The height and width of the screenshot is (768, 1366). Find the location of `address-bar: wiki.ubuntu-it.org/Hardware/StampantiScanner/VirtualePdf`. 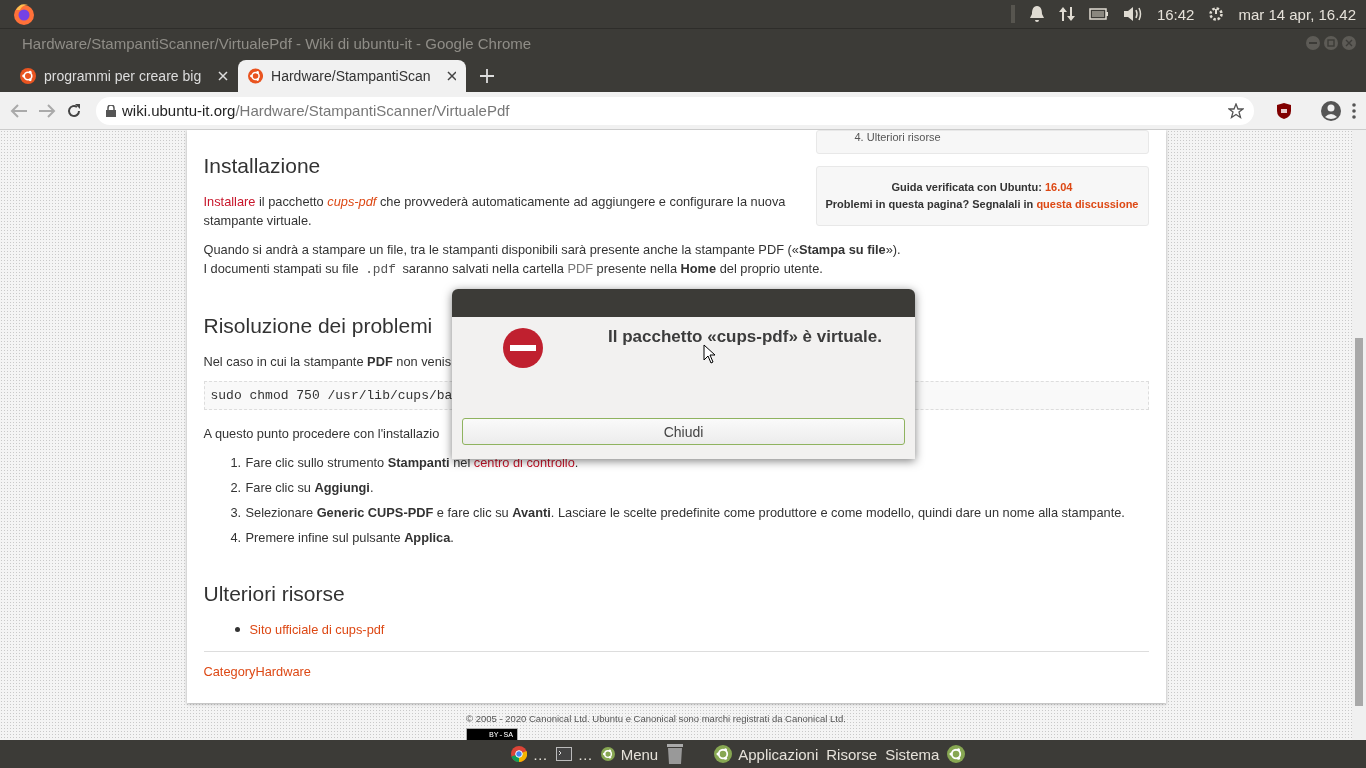

address-bar: wiki.ubuntu-it.org/Hardware/StampantiScanner/VirtualePdf is located at coordinates (675, 110).